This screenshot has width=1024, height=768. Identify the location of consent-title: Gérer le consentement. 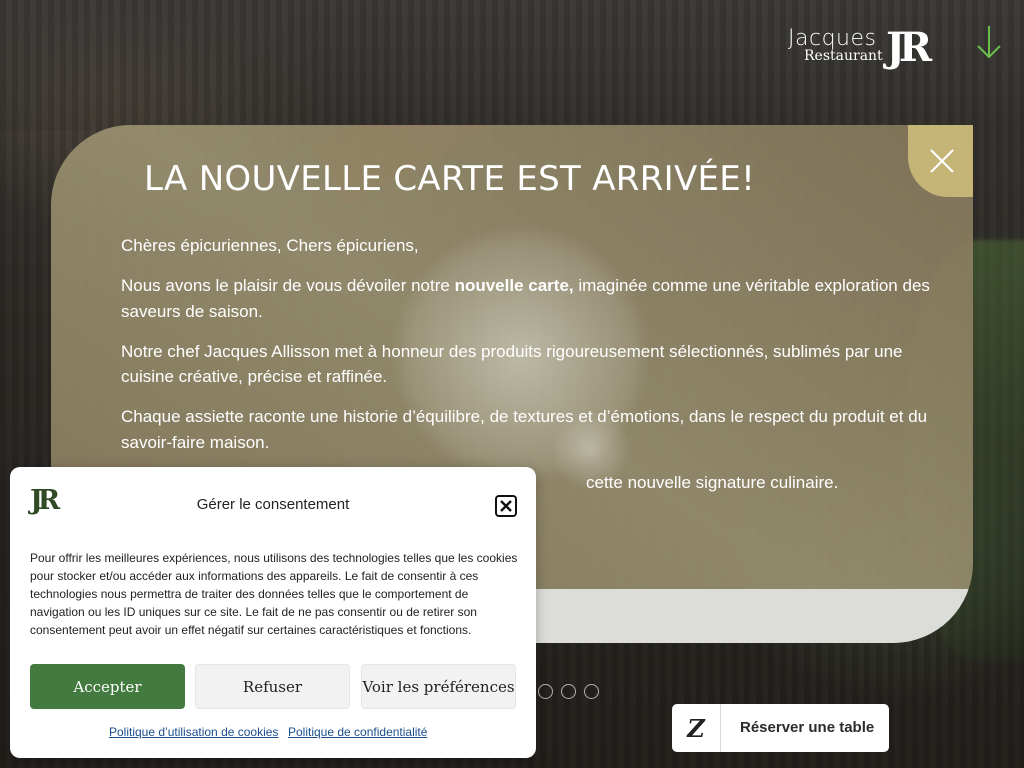
(273, 504).